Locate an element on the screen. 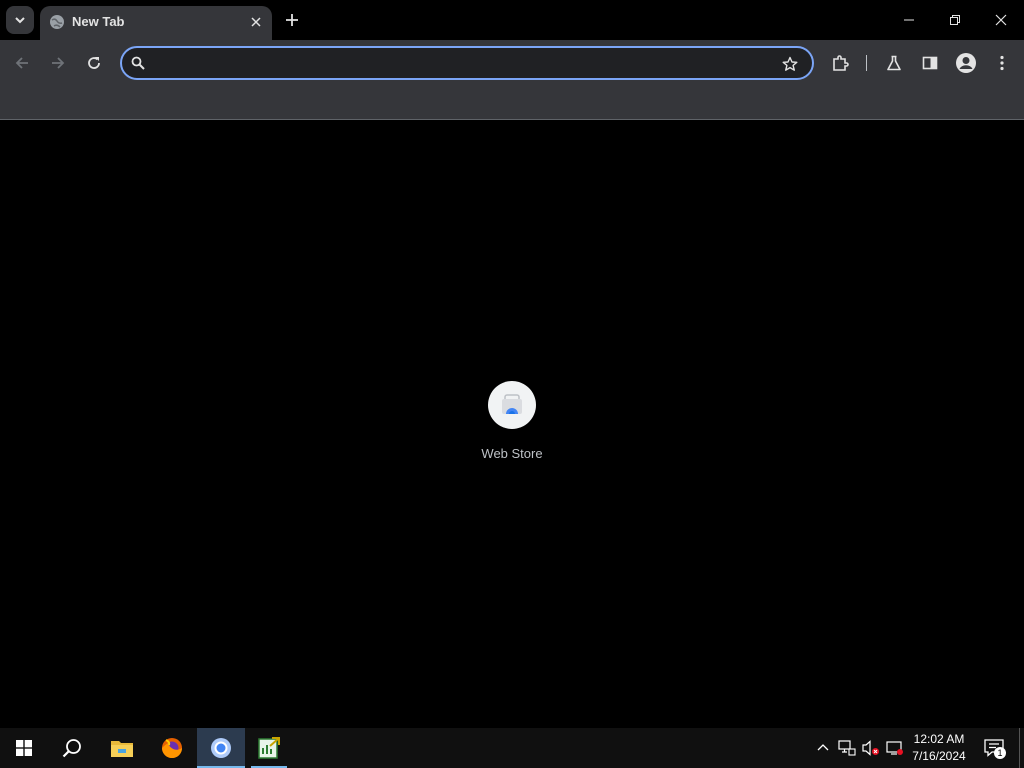  web-store-icon is located at coordinates (512, 404).